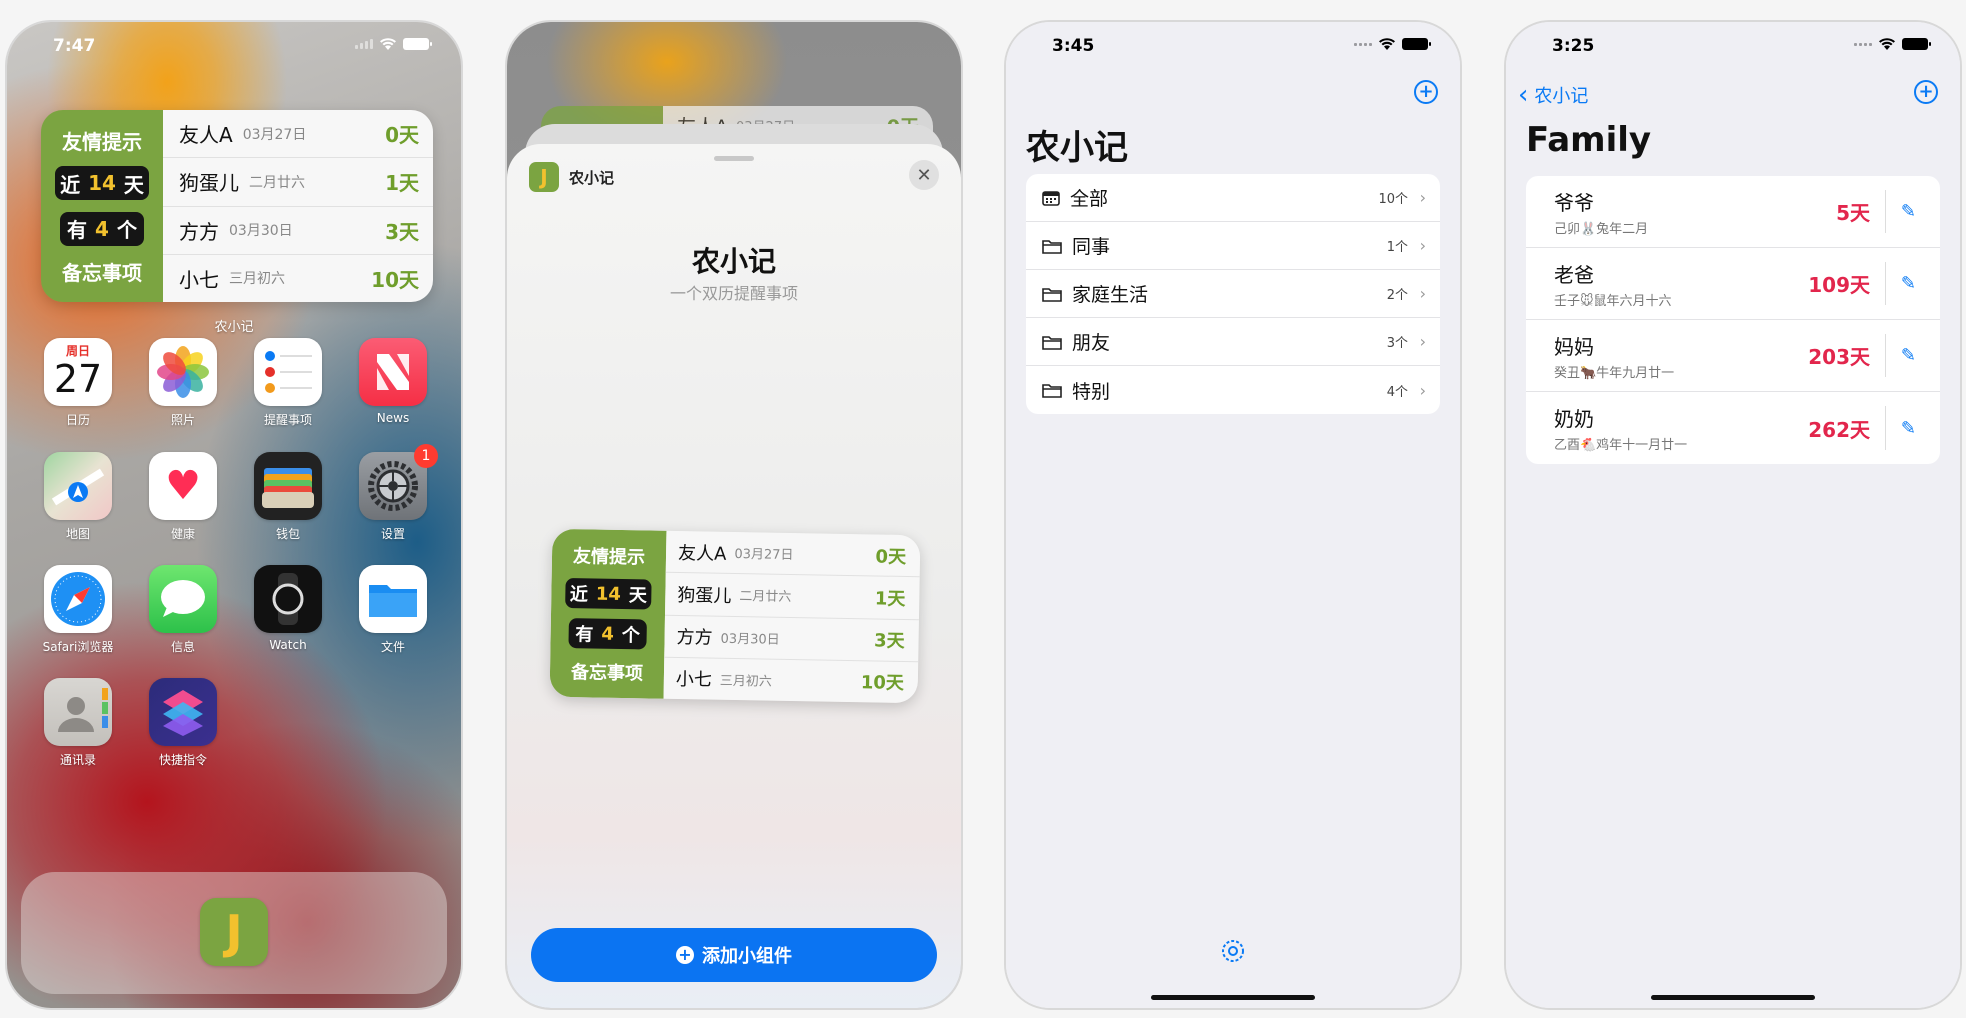 The width and height of the screenshot is (1966, 1018). What do you see at coordinates (1233, 342) in the screenshot?
I see `list-item-friends: 朋友 3个 ›` at bounding box center [1233, 342].